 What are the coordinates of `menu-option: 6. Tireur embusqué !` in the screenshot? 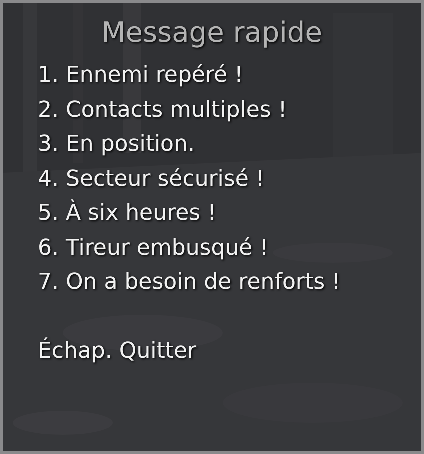 It's located at (212, 249).